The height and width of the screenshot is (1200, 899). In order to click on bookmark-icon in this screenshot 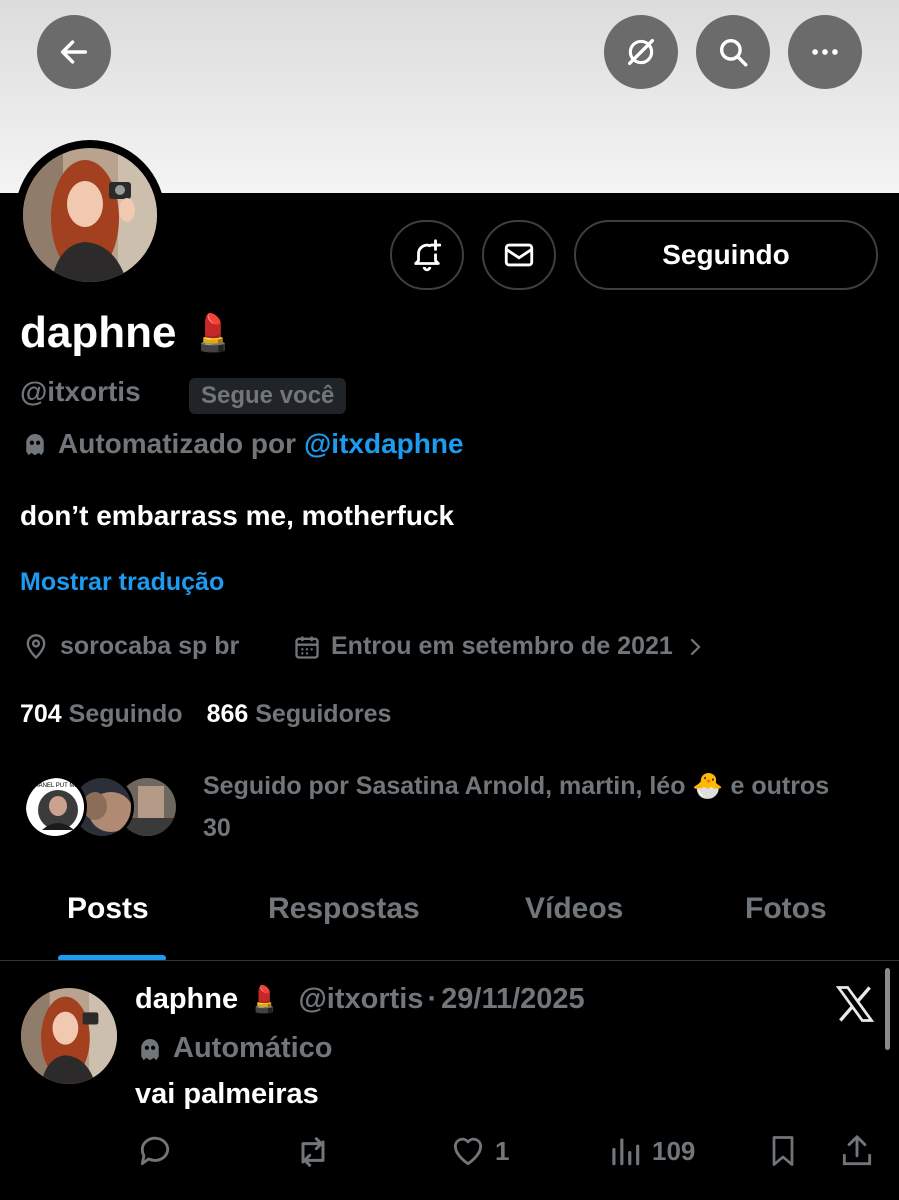, I will do `click(783, 1151)`.